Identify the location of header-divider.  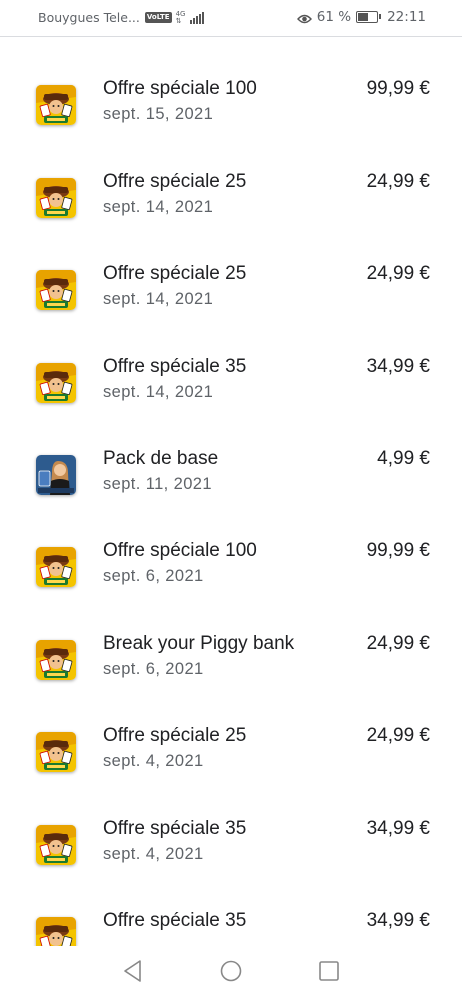
(231, 36).